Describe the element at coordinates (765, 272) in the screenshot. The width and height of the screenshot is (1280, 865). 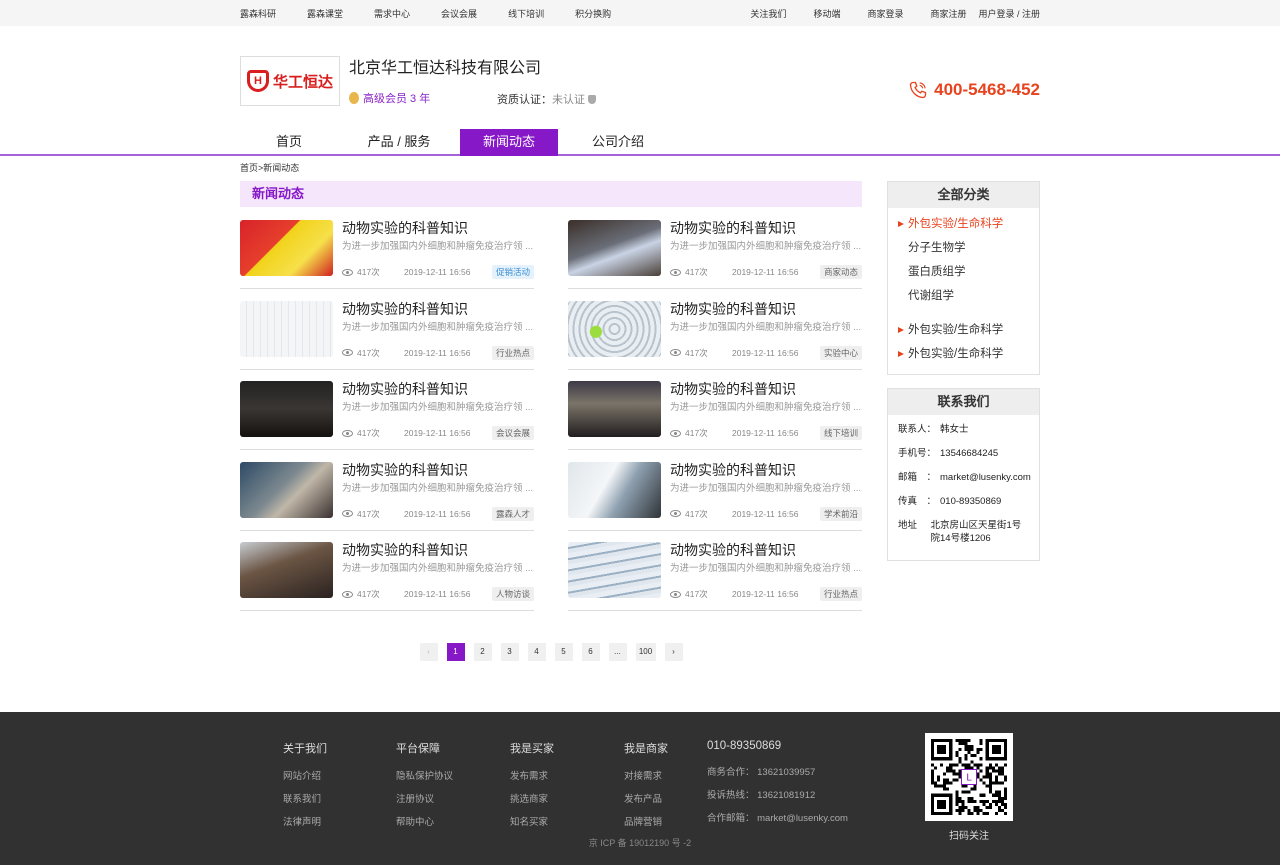
I see `news-date: 2019-12-11 16:56` at that location.